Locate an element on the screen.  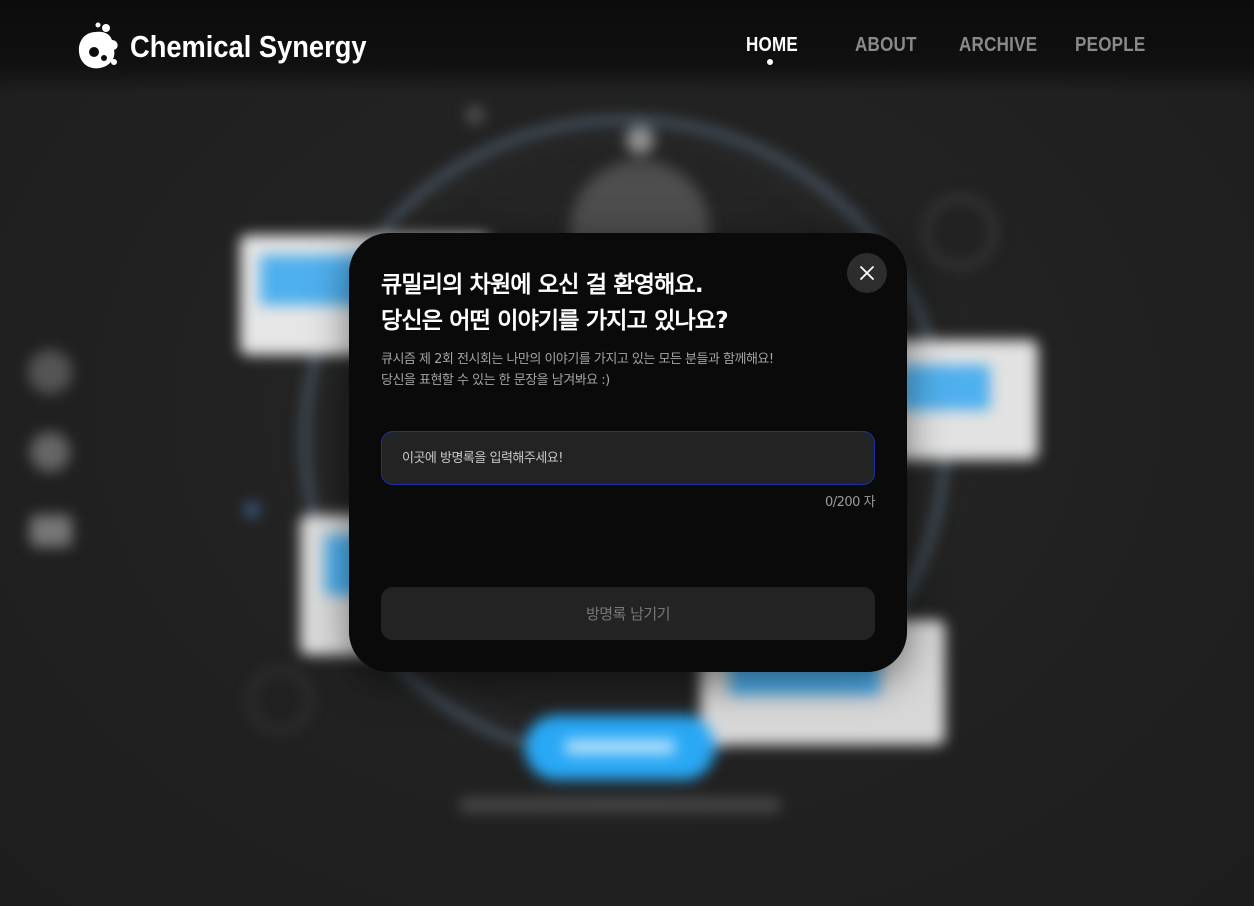
close-button is located at coordinates (867, 273).